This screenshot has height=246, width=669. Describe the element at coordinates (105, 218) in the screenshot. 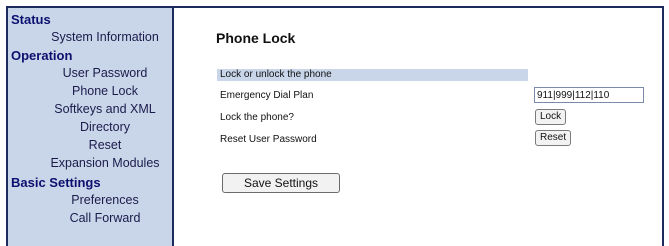

I see `sidebar-item-call-forward: Call Forward` at that location.